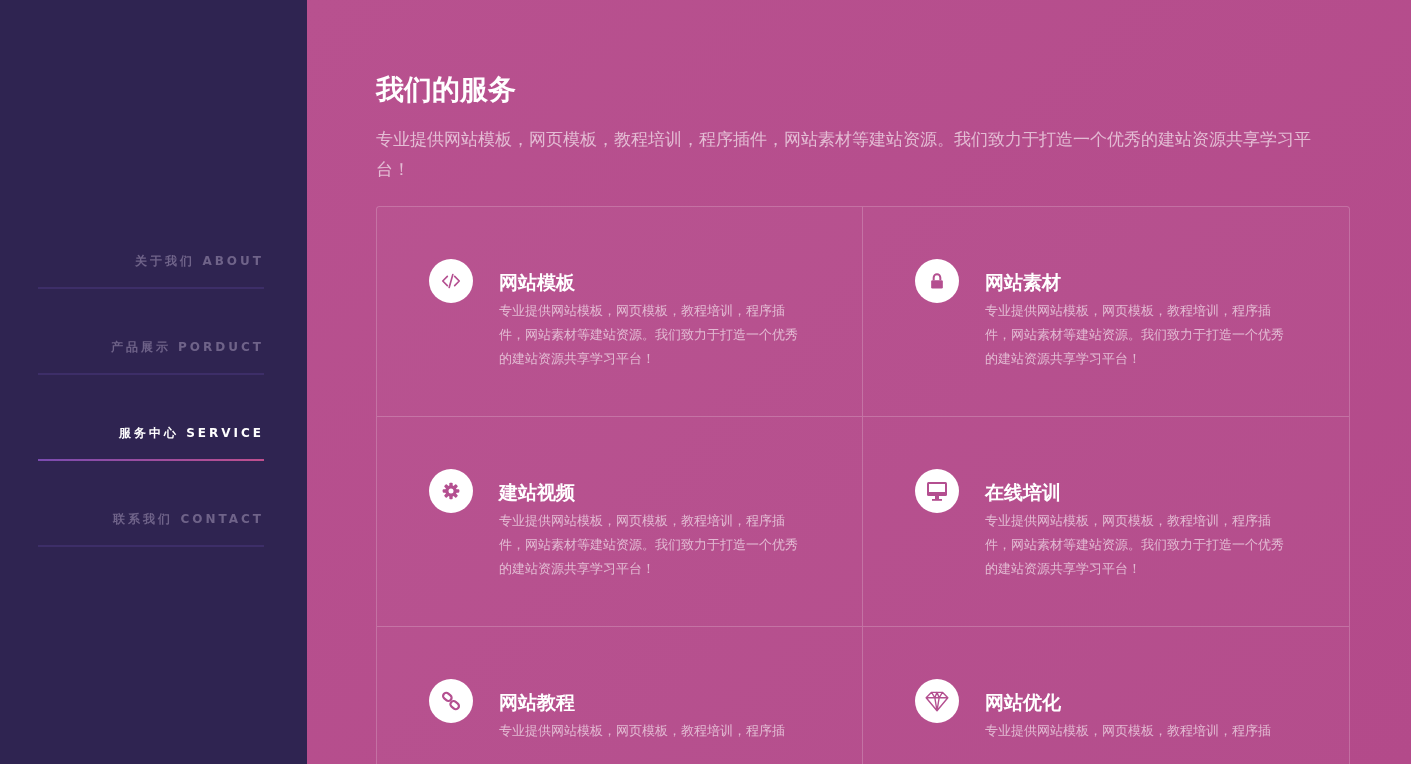 The image size is (1411, 764). What do you see at coordinates (937, 281) in the screenshot?
I see `lock-icon` at bounding box center [937, 281].